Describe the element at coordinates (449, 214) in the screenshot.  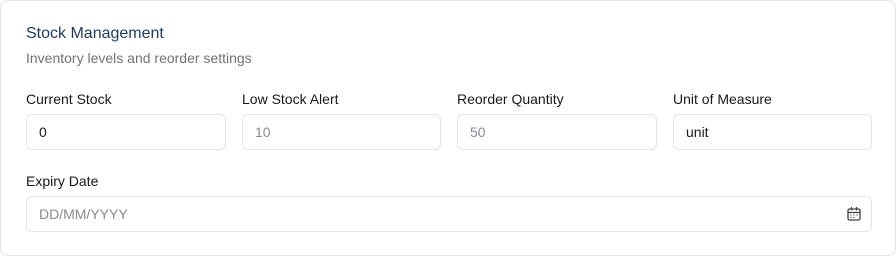
I see `expiry-date-input` at that location.